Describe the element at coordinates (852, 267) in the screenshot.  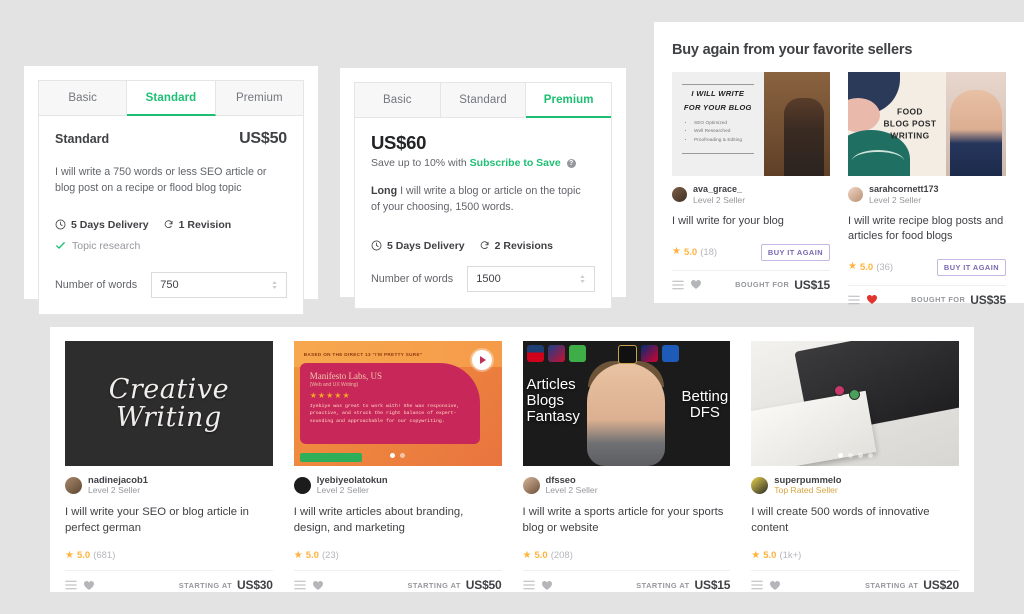
I see `star-icon: ★` at that location.